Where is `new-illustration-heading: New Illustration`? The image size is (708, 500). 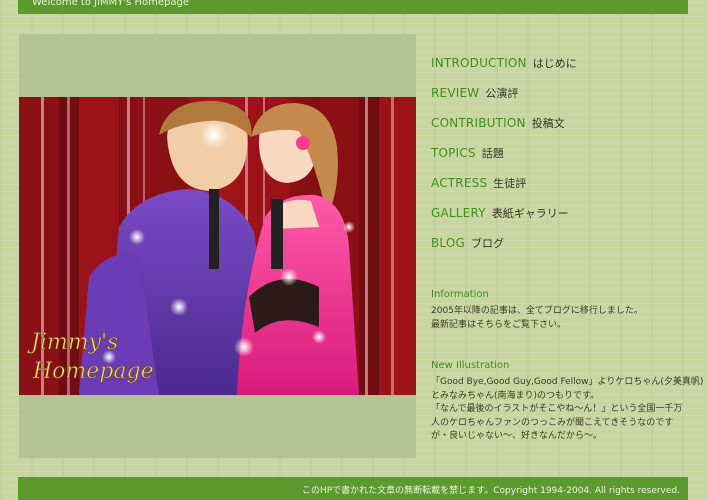 new-illustration-heading: New Illustration is located at coordinates (470, 365).